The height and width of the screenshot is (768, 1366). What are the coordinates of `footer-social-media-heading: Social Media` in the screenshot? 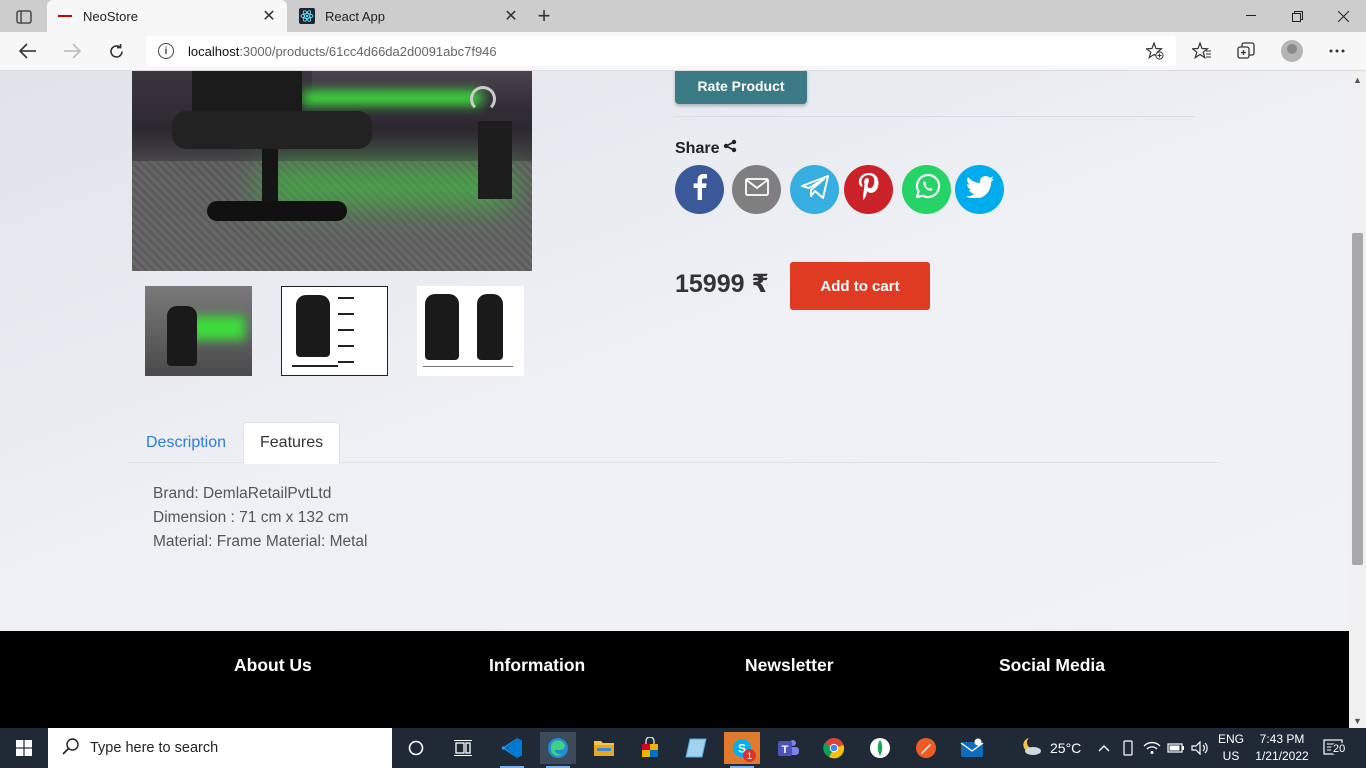 It's located at (1052, 665).